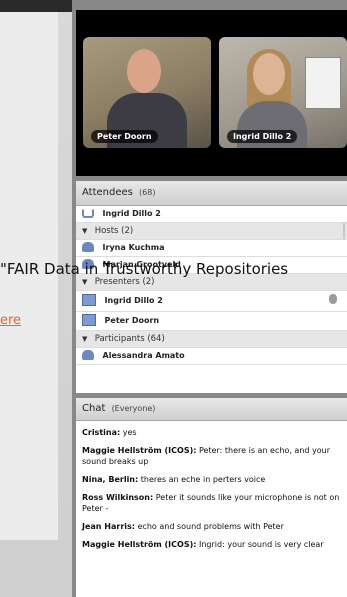  Describe the element at coordinates (109, 432) in the screenshot. I see `chat-message: Cristina: yes` at that location.